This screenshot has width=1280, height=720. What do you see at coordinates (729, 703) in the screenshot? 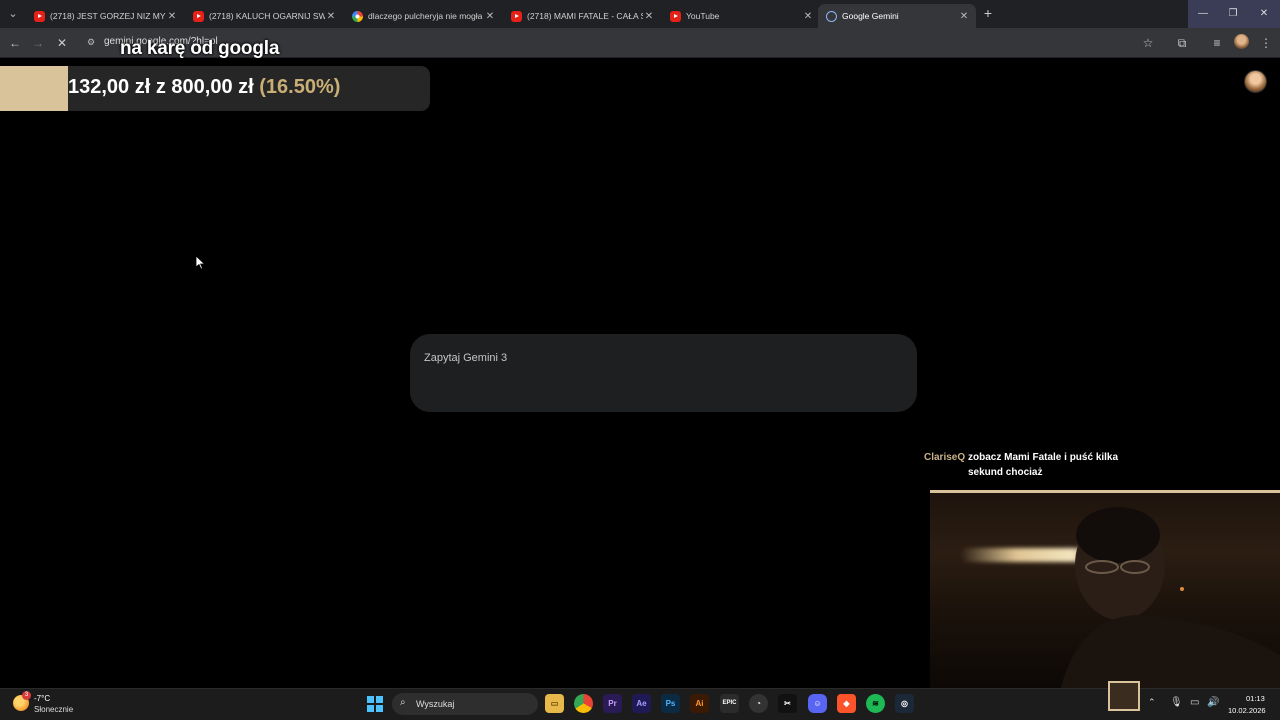
I see `epic-games-icon: EPIC` at bounding box center [729, 703].